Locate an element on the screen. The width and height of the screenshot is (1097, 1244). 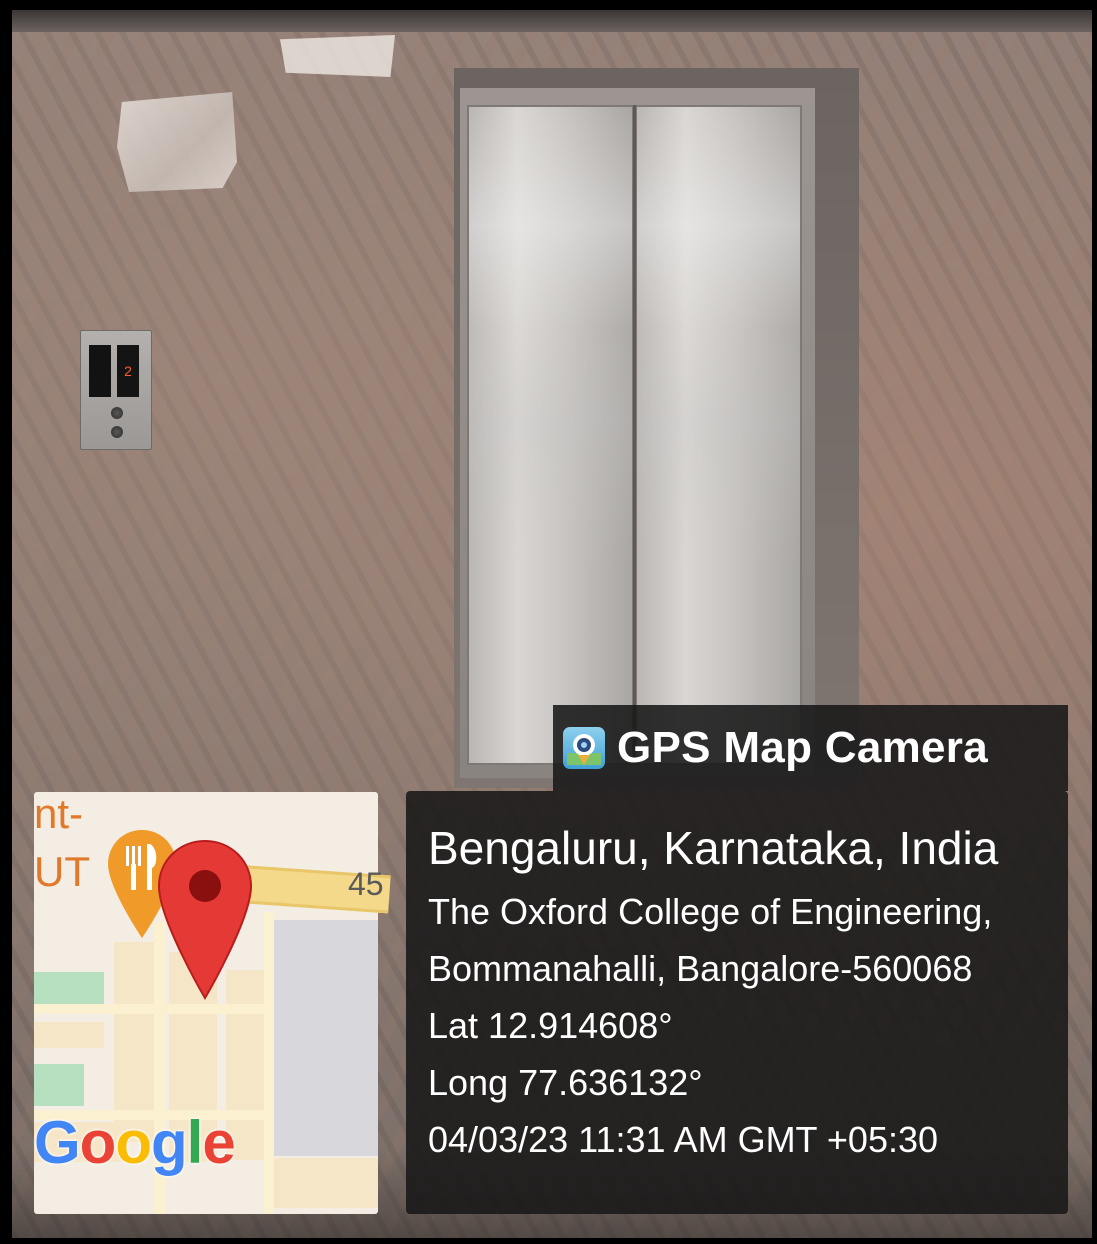
elevator-door-right is located at coordinates (718, 435).